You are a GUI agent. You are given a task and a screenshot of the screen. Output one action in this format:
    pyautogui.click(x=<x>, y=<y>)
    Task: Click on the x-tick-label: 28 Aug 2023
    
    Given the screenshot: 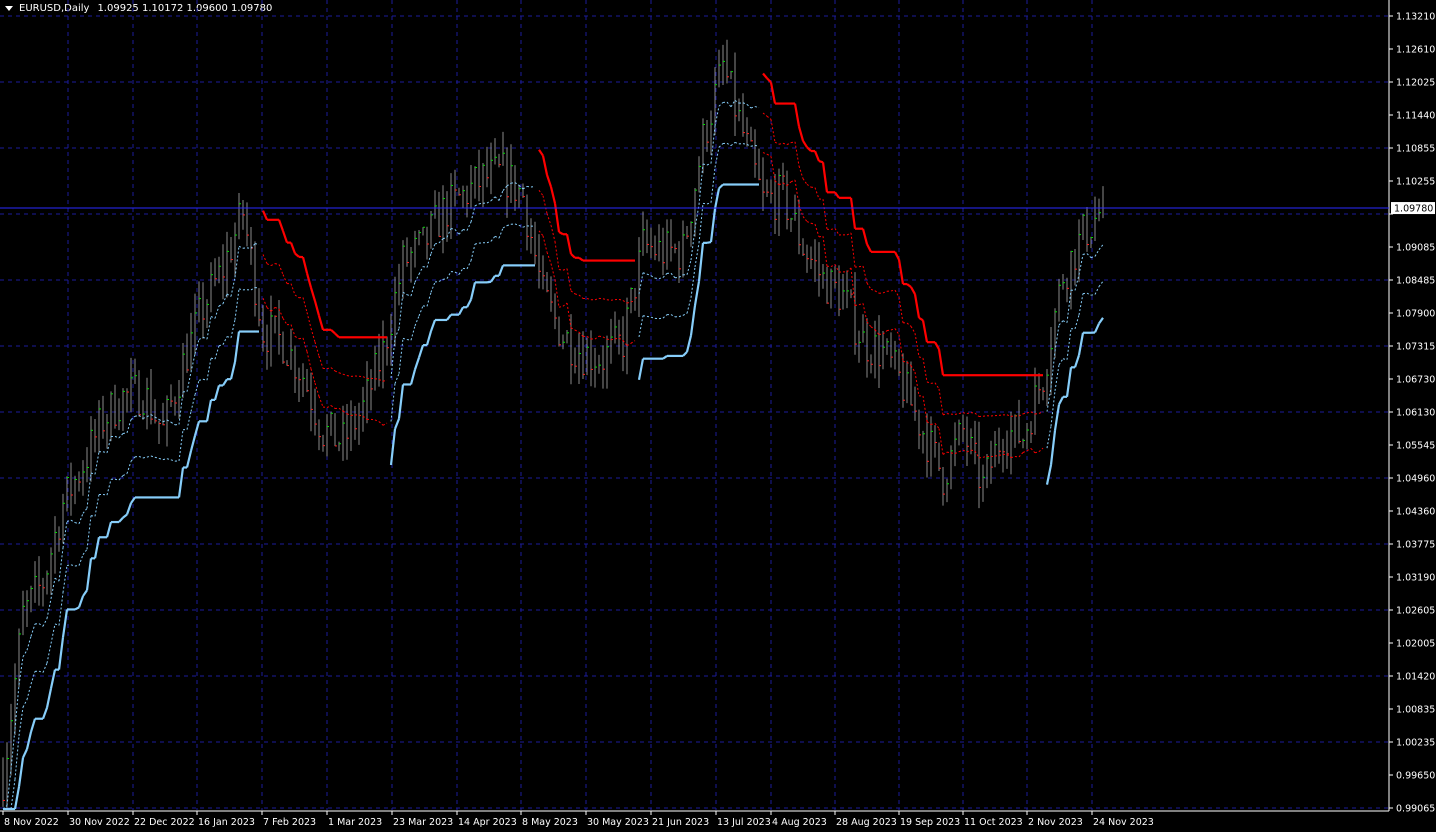 What is the action you would take?
    pyautogui.click(x=866, y=822)
    